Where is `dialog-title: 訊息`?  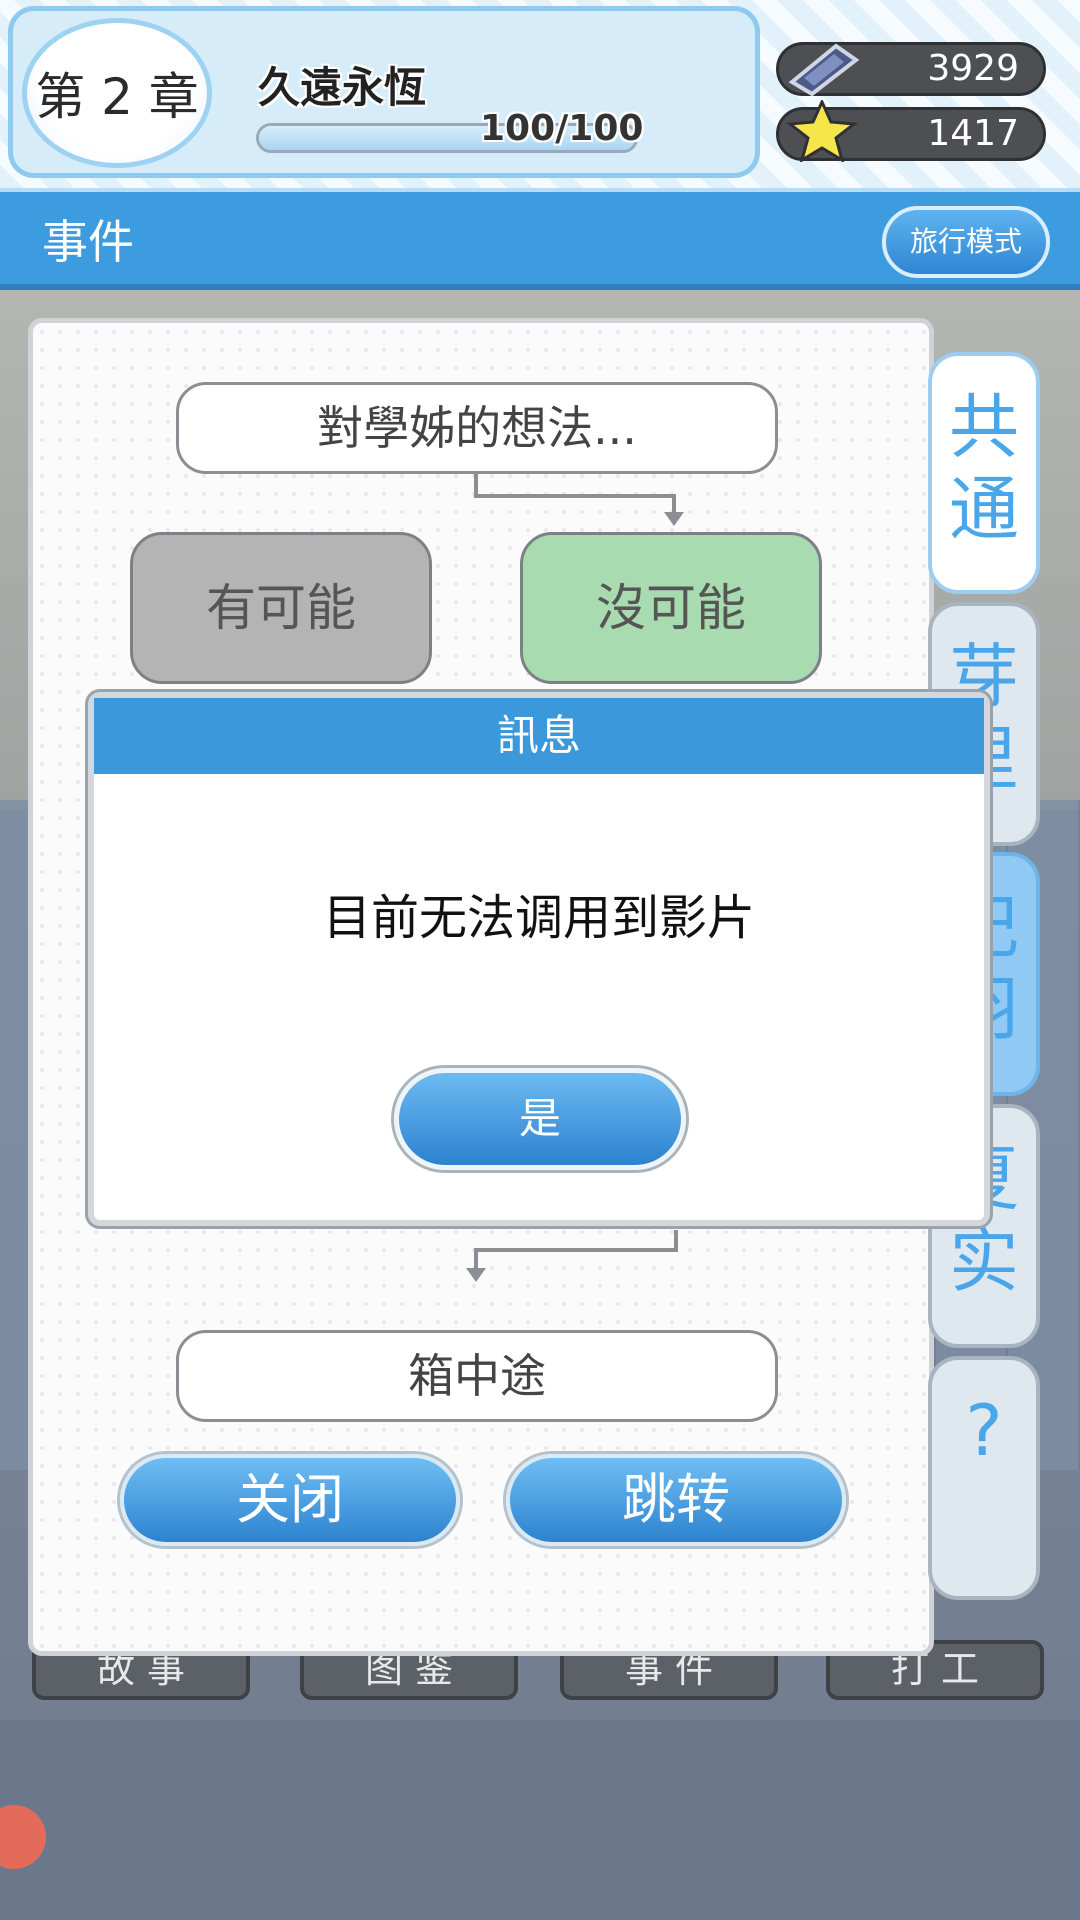 dialog-title: 訊息 is located at coordinates (539, 736).